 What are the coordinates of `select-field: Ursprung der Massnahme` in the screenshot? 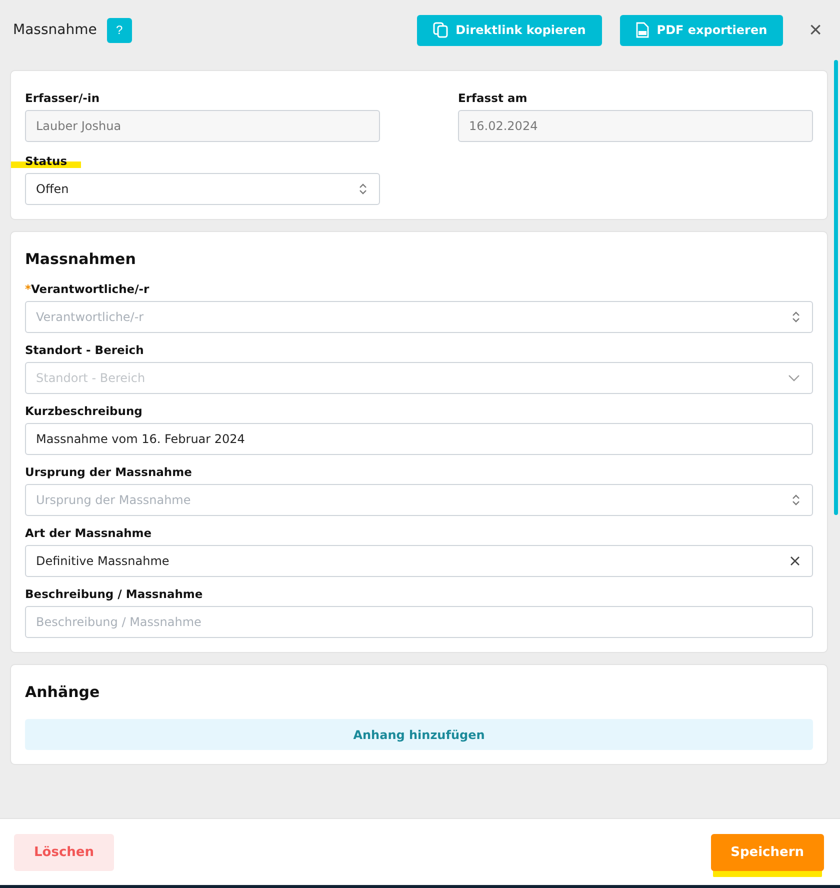 It's located at (419, 500).